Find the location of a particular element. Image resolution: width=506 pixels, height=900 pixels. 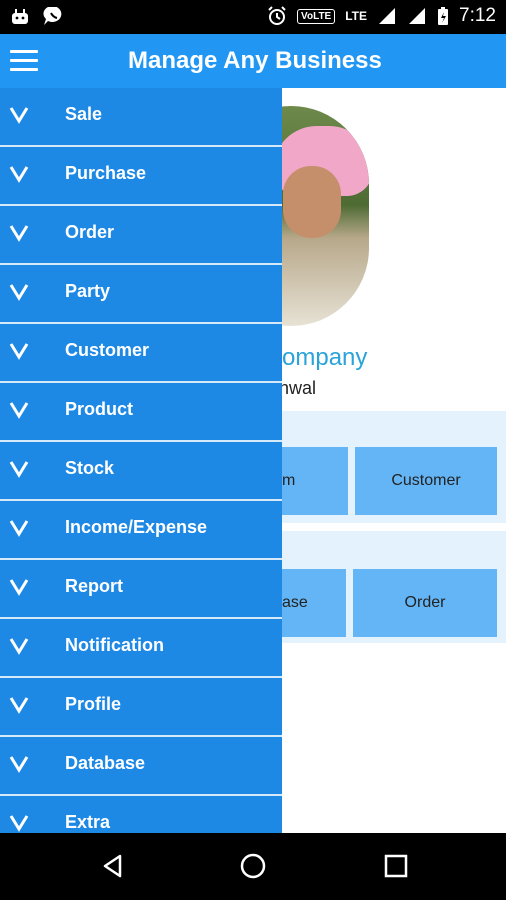

drawer-item-purchase: Purchase is located at coordinates (141, 176).